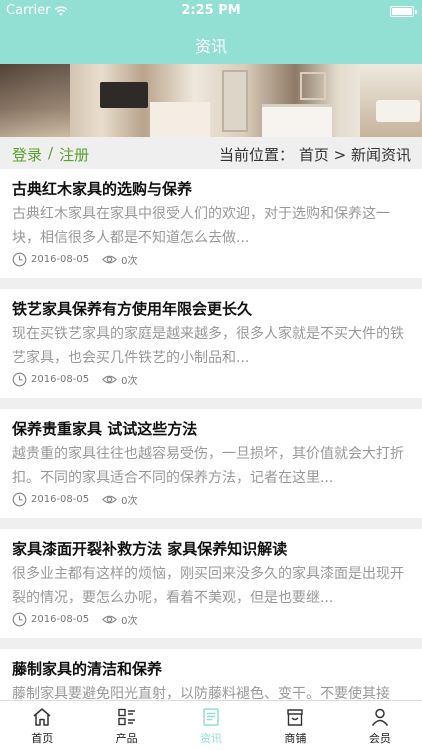 This screenshot has width=422, height=750. I want to click on shop-icon, so click(295, 717).